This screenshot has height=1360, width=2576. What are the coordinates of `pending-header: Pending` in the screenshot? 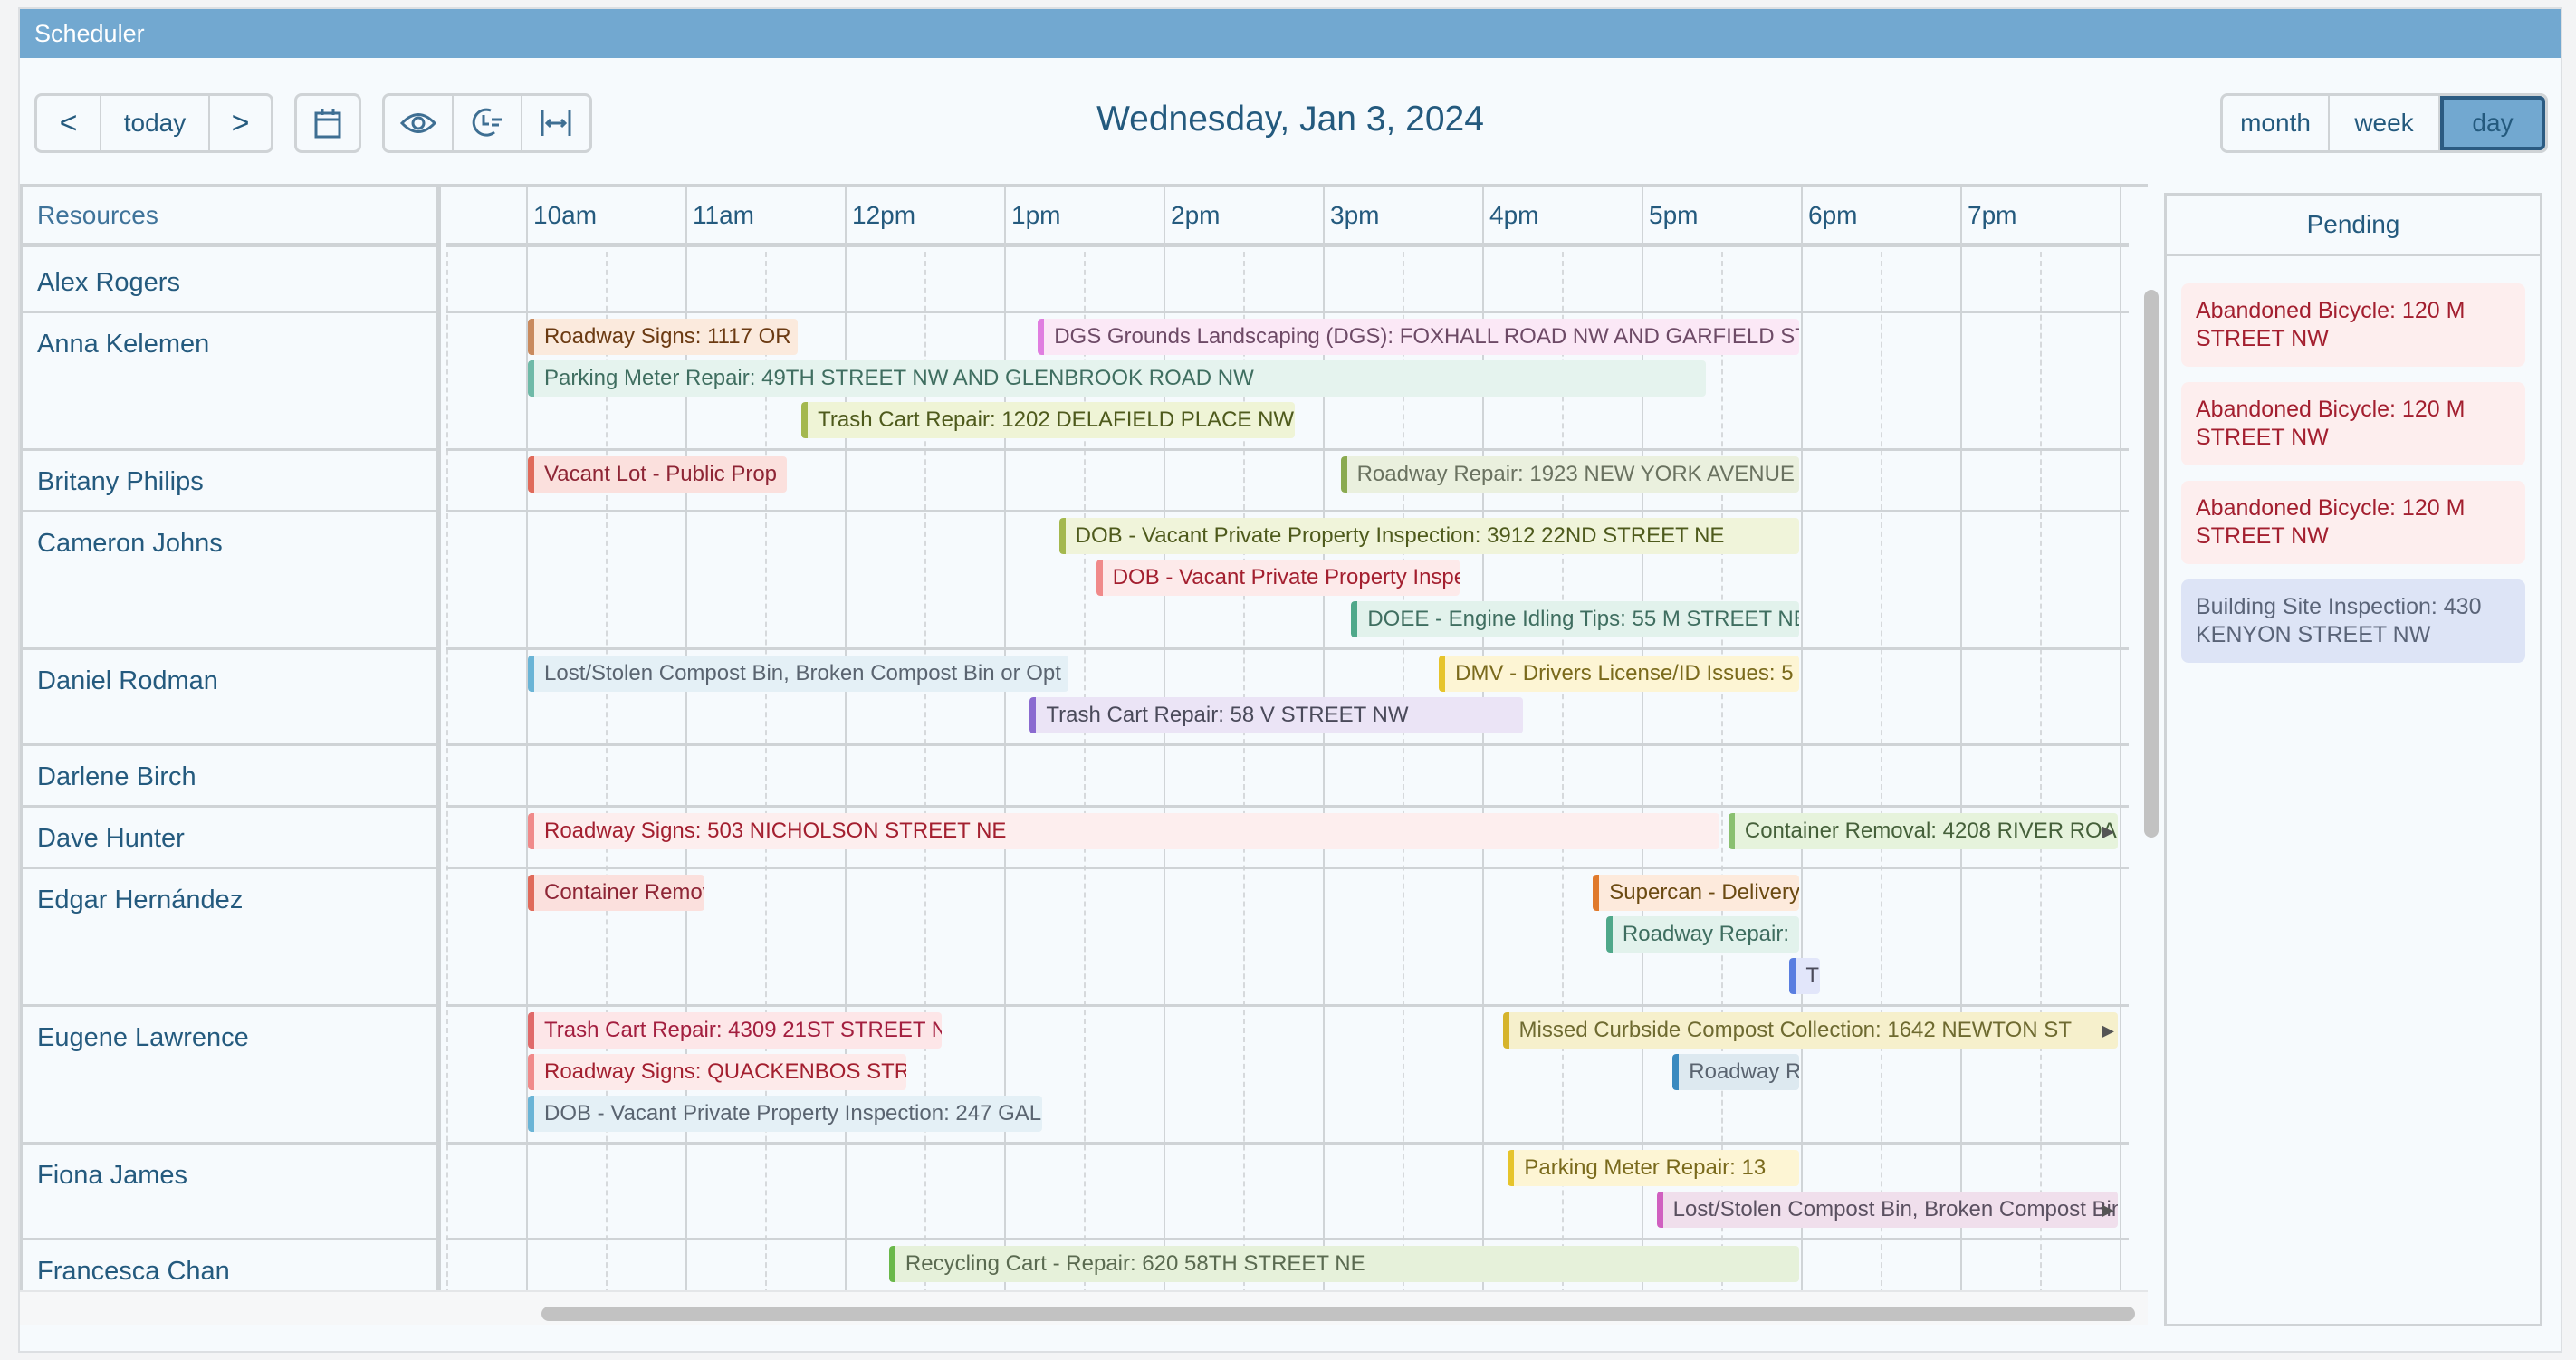 It's located at (2353, 226).